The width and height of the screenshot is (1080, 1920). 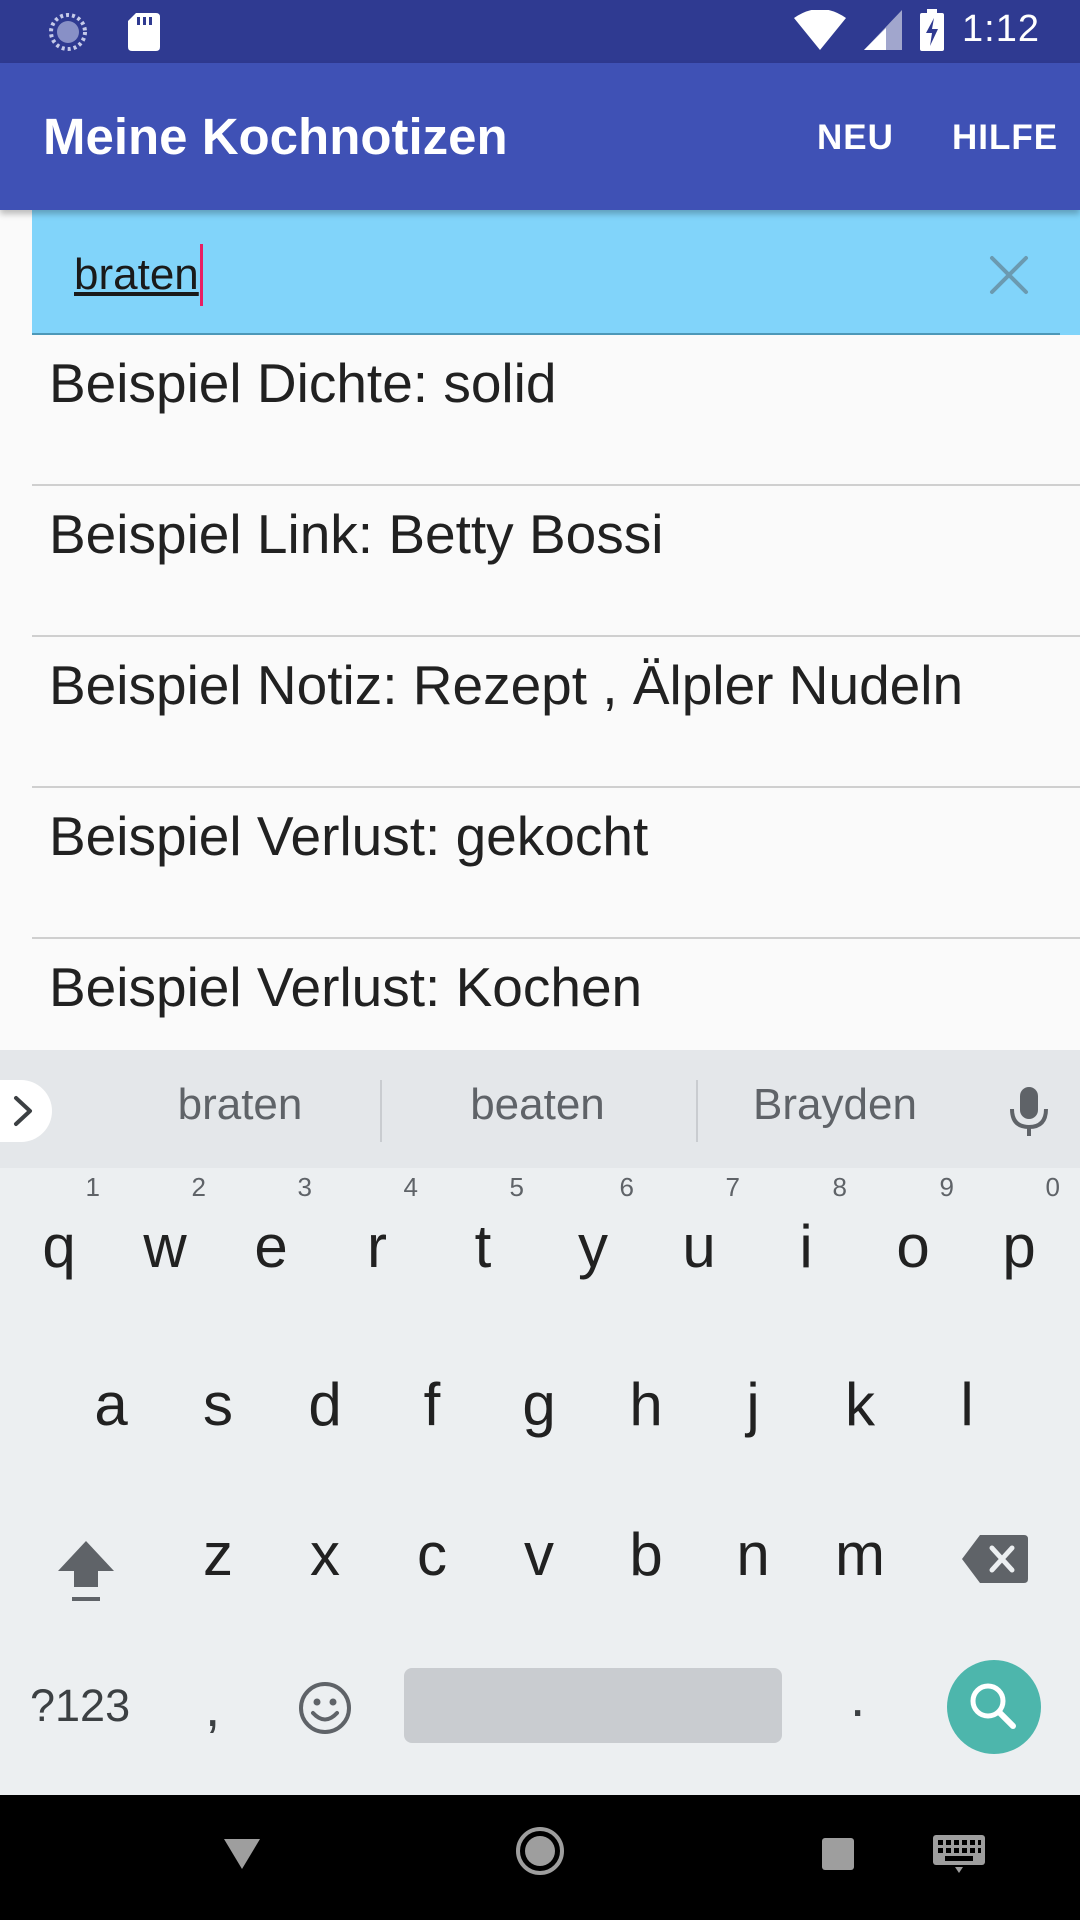 I want to click on key: 3e, so click(x=271, y=1226).